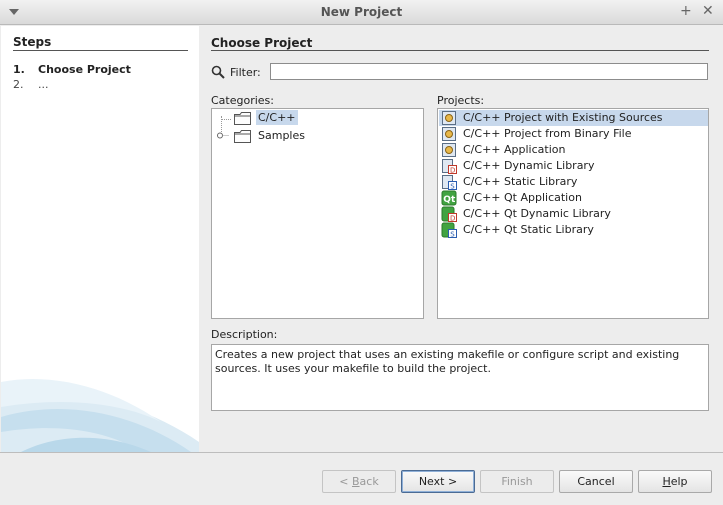 This screenshot has width=723, height=505. What do you see at coordinates (100, 415) in the screenshot?
I see `decorative-swirl-image` at bounding box center [100, 415].